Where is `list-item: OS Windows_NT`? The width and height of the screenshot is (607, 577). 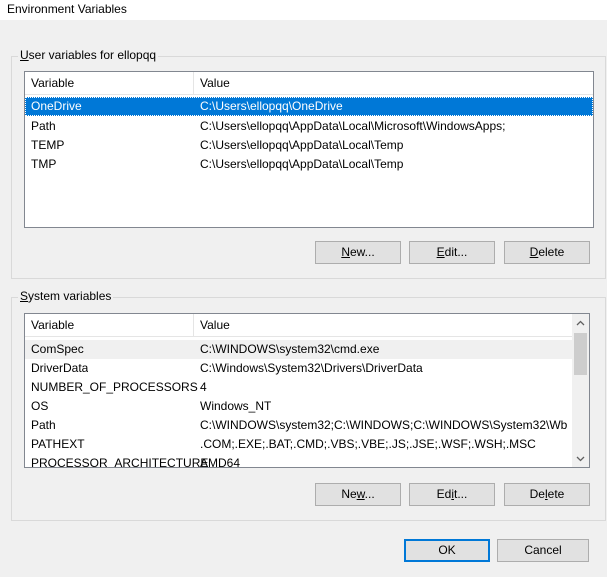
list-item: OS Windows_NT is located at coordinates (298, 406).